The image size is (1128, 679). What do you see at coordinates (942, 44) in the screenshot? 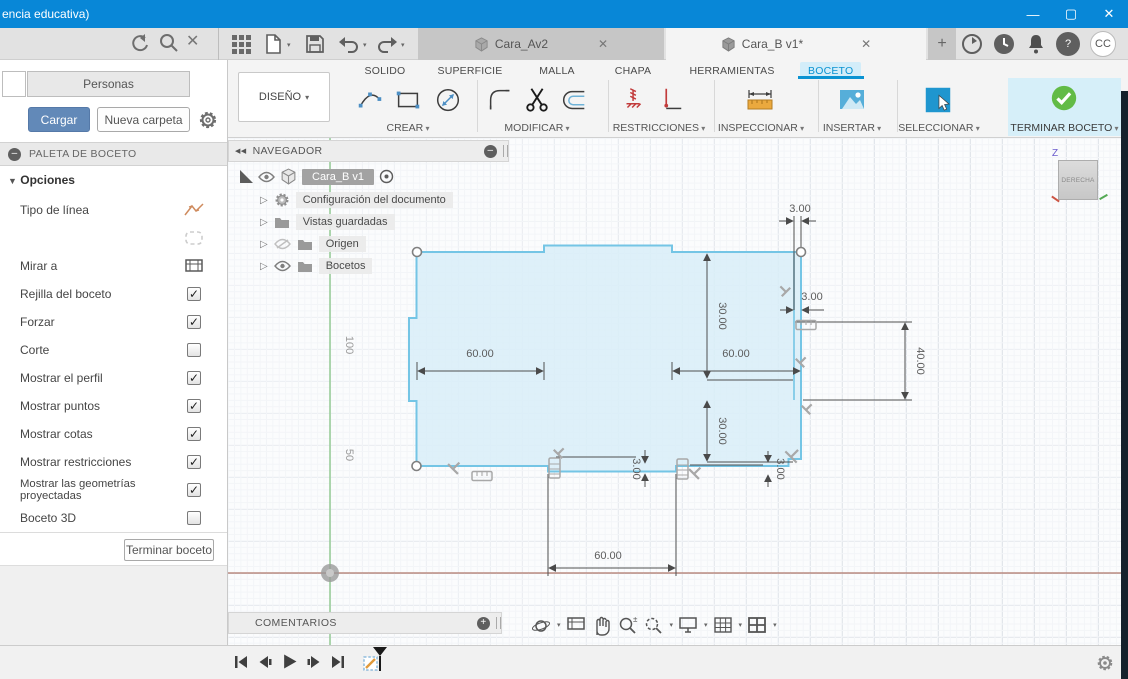
I see `new-tab-button: +` at bounding box center [942, 44].